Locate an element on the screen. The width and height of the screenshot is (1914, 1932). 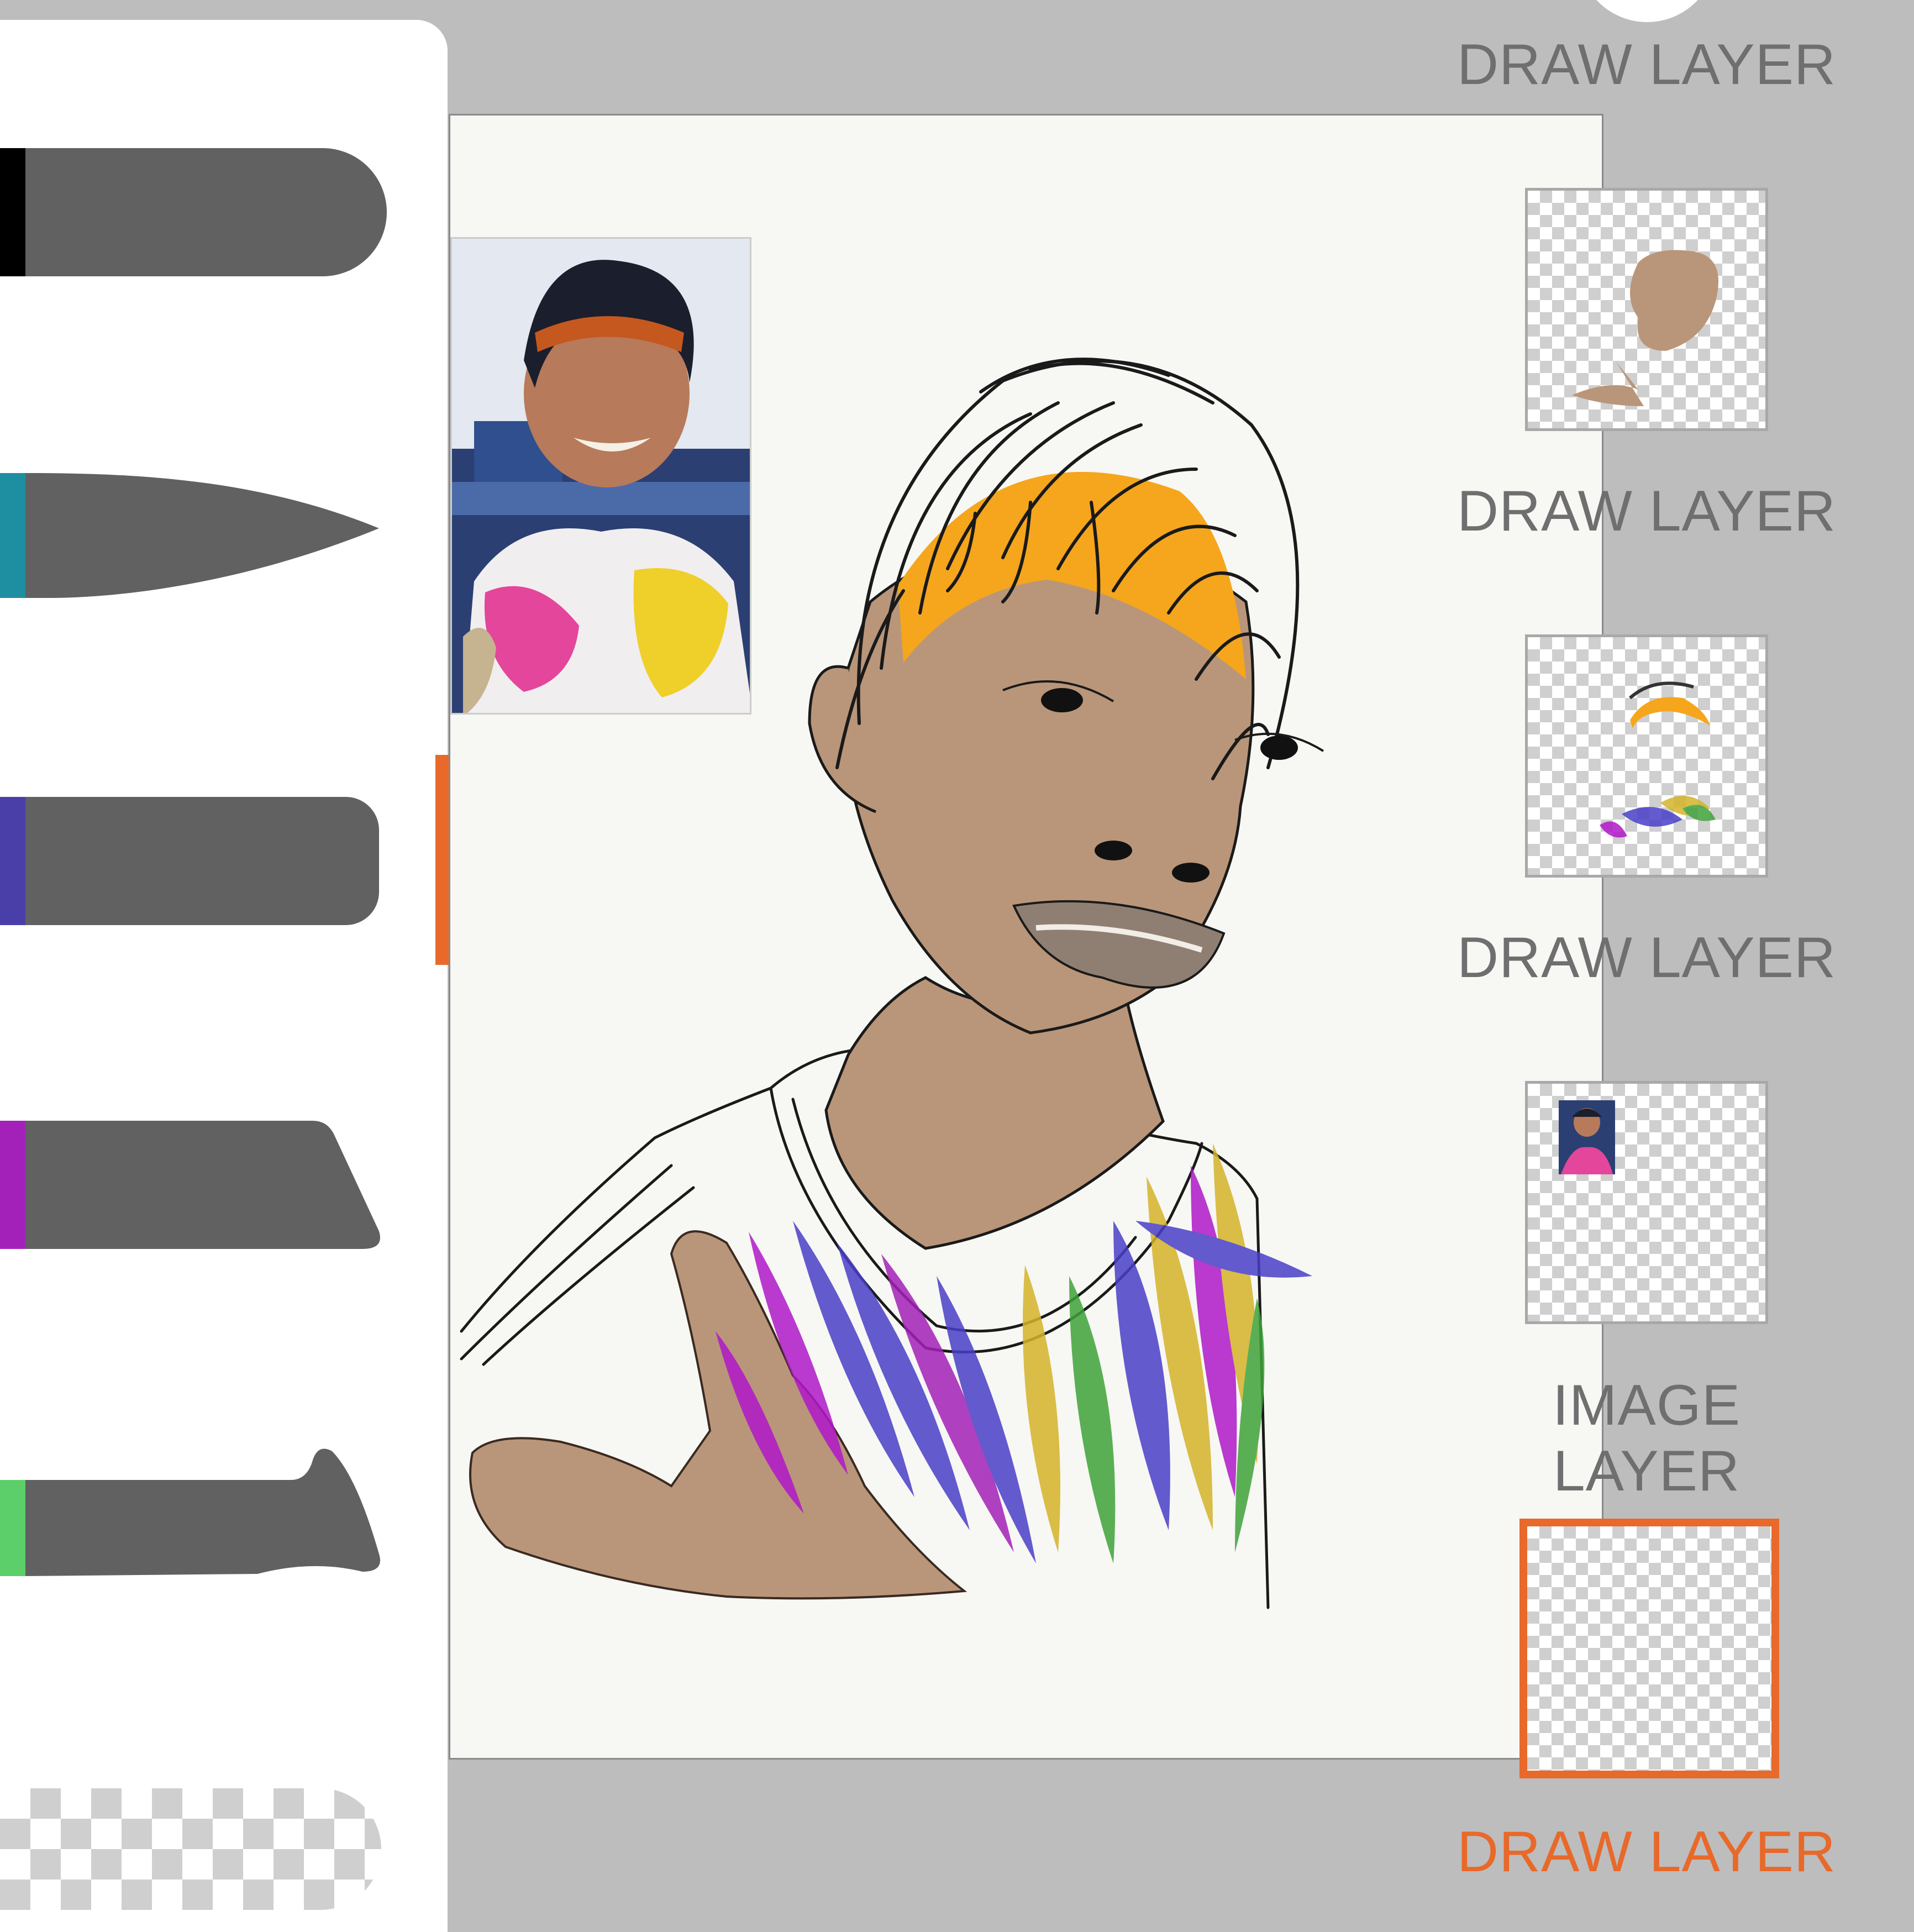
layer-preview-skin is located at coordinates (1645, 328).